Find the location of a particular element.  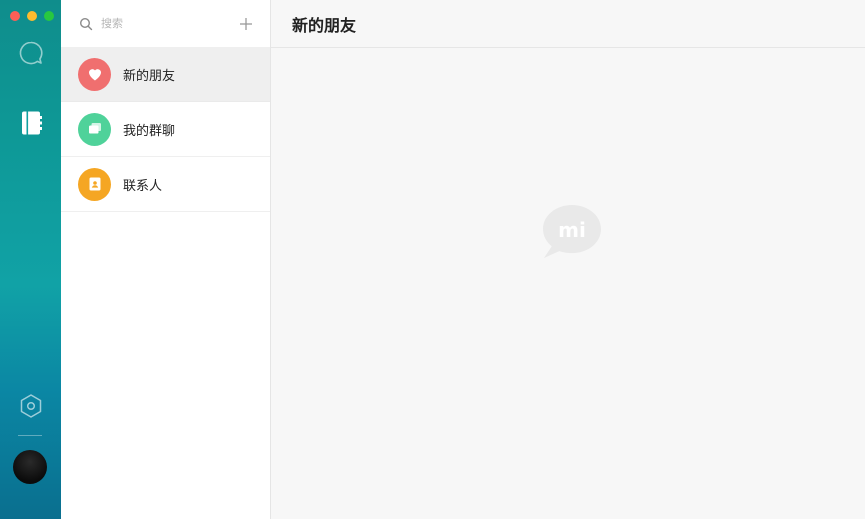

list-item-new-friends: 新的朋友 is located at coordinates (165, 74).